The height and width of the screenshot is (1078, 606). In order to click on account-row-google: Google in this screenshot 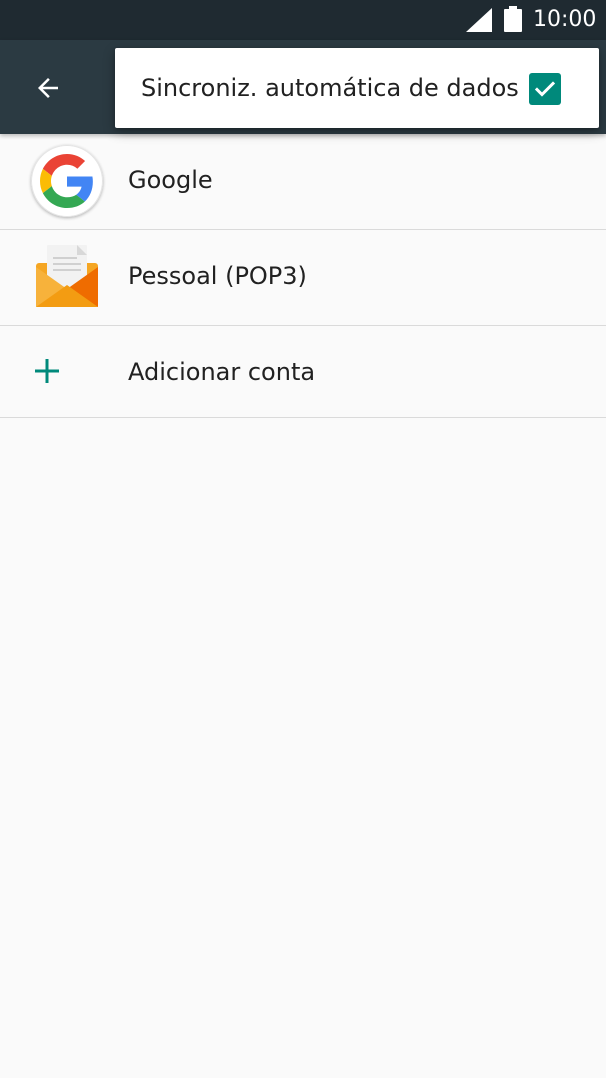, I will do `click(303, 182)`.